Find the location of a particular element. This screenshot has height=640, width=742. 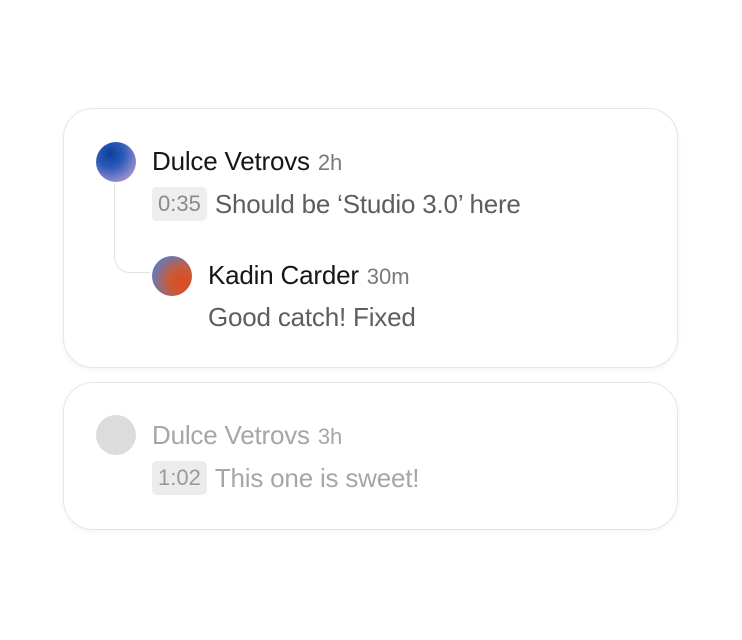

comment-header: Dulce Vetrovs 3h is located at coordinates (247, 435).